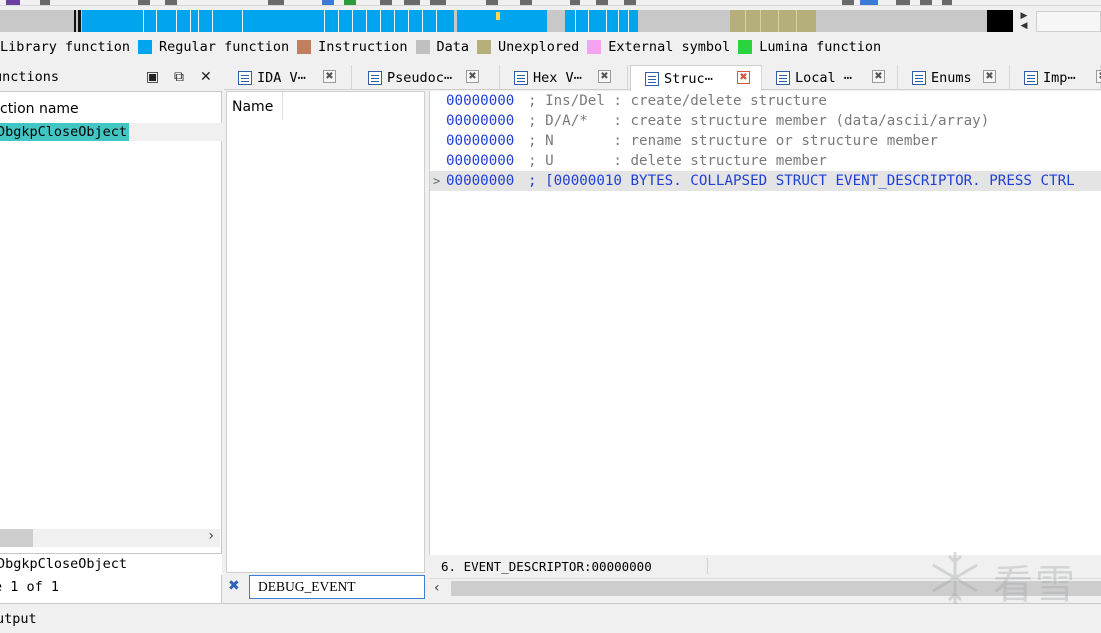 This screenshot has width=1101, height=633. I want to click on tab-6: Imp⋯ ✖, so click(1055, 77).